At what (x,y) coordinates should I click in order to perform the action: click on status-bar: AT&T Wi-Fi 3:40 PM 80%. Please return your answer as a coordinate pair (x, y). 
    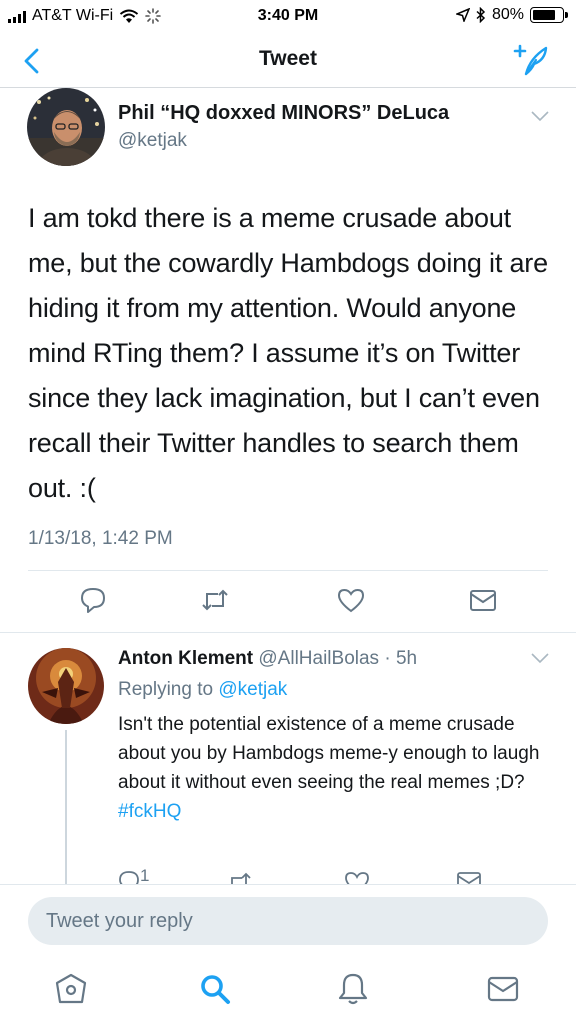
    Looking at the image, I should click on (288, 17).